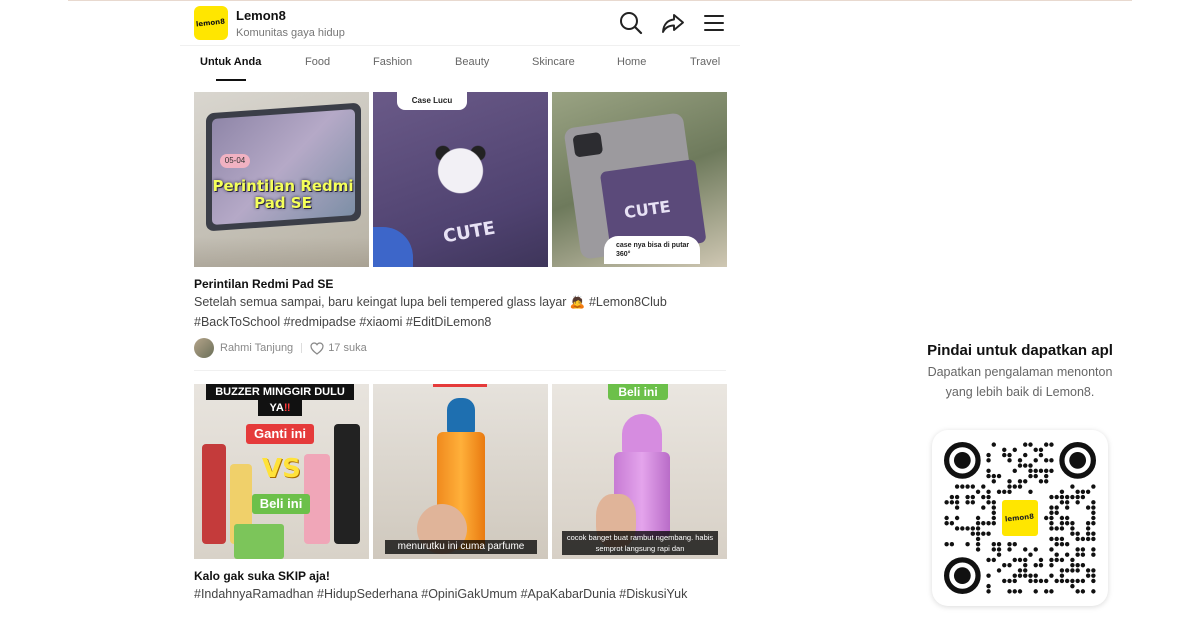  Describe the element at coordinates (631, 23) in the screenshot. I see `search-icon` at that location.